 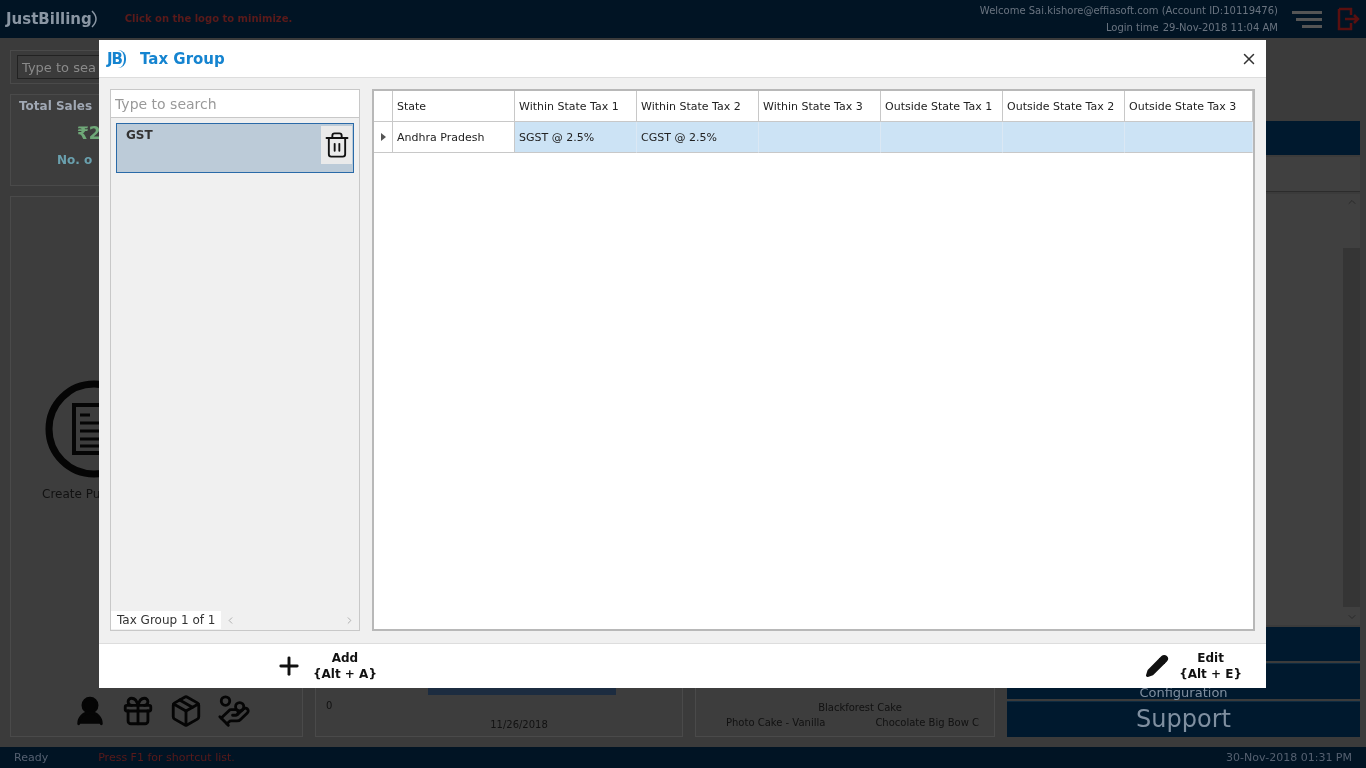 What do you see at coordinates (235, 104) in the screenshot?
I see `search-field: Type to search` at bounding box center [235, 104].